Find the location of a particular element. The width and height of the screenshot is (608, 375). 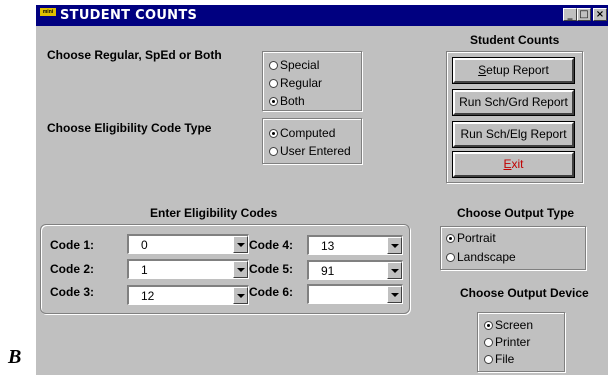

code-6-select is located at coordinates (355, 294).